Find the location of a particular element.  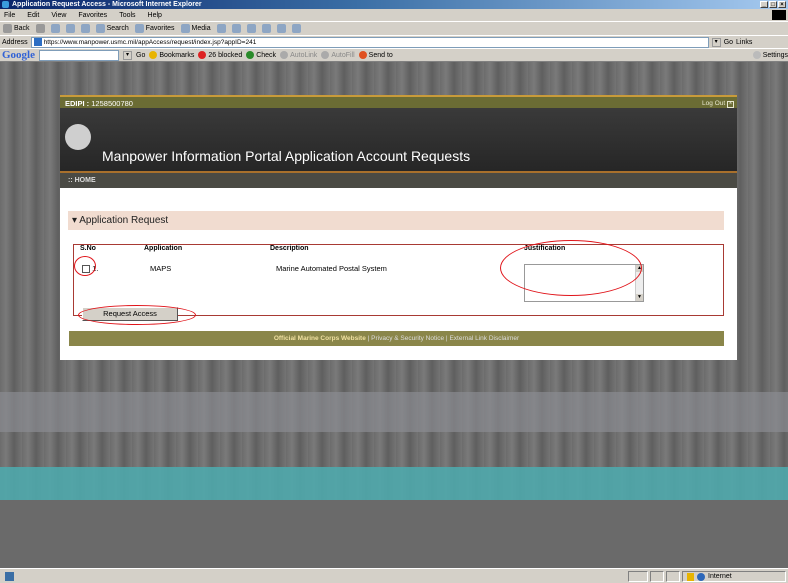

privacy-link: Privacy & Security Notice is located at coordinates (407, 338).